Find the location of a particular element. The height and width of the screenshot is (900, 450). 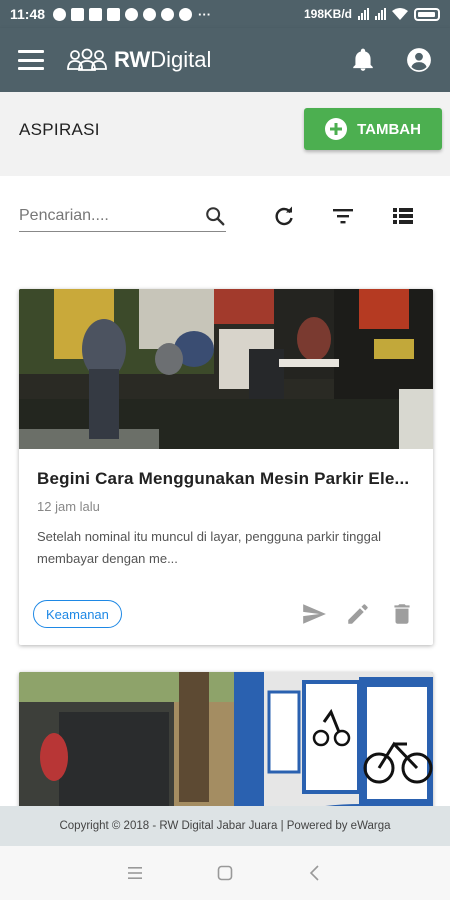

post-image is located at coordinates (226, 739).